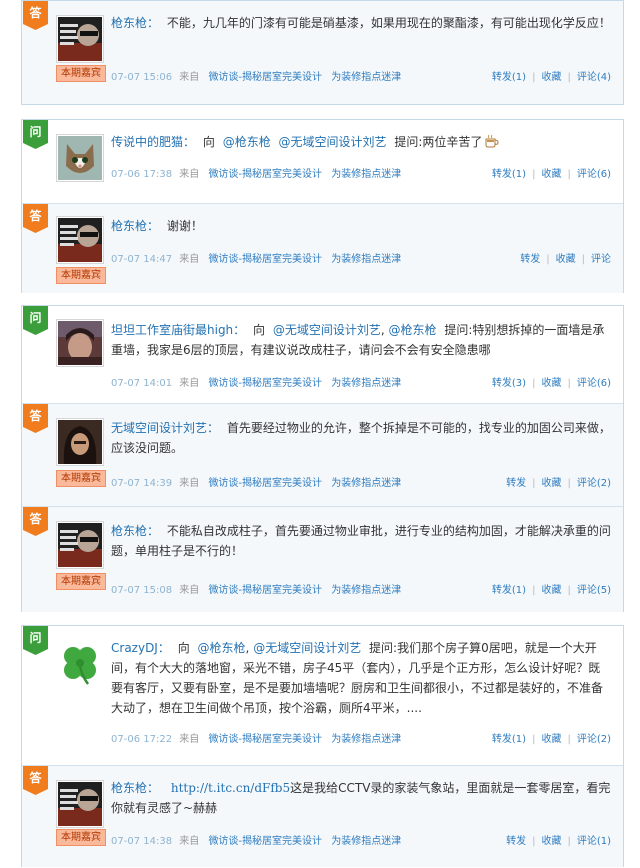 This screenshot has height=868, width=640. Describe the element at coordinates (230, 788) in the screenshot. I see `short-url-link: http://t.itc.cn/dFfb5` at that location.